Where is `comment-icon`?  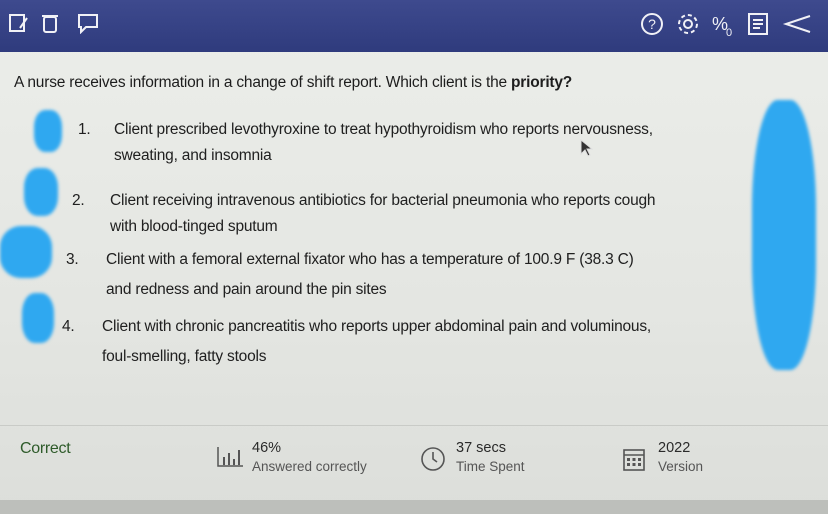
comment-icon is located at coordinates (88, 23).